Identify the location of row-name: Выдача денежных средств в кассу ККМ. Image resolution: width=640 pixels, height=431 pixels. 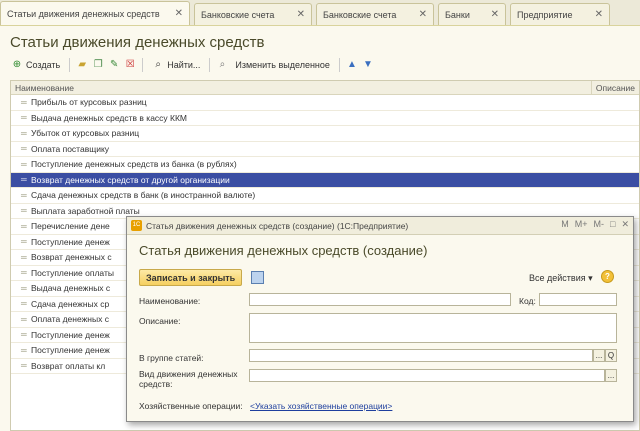
(109, 117).